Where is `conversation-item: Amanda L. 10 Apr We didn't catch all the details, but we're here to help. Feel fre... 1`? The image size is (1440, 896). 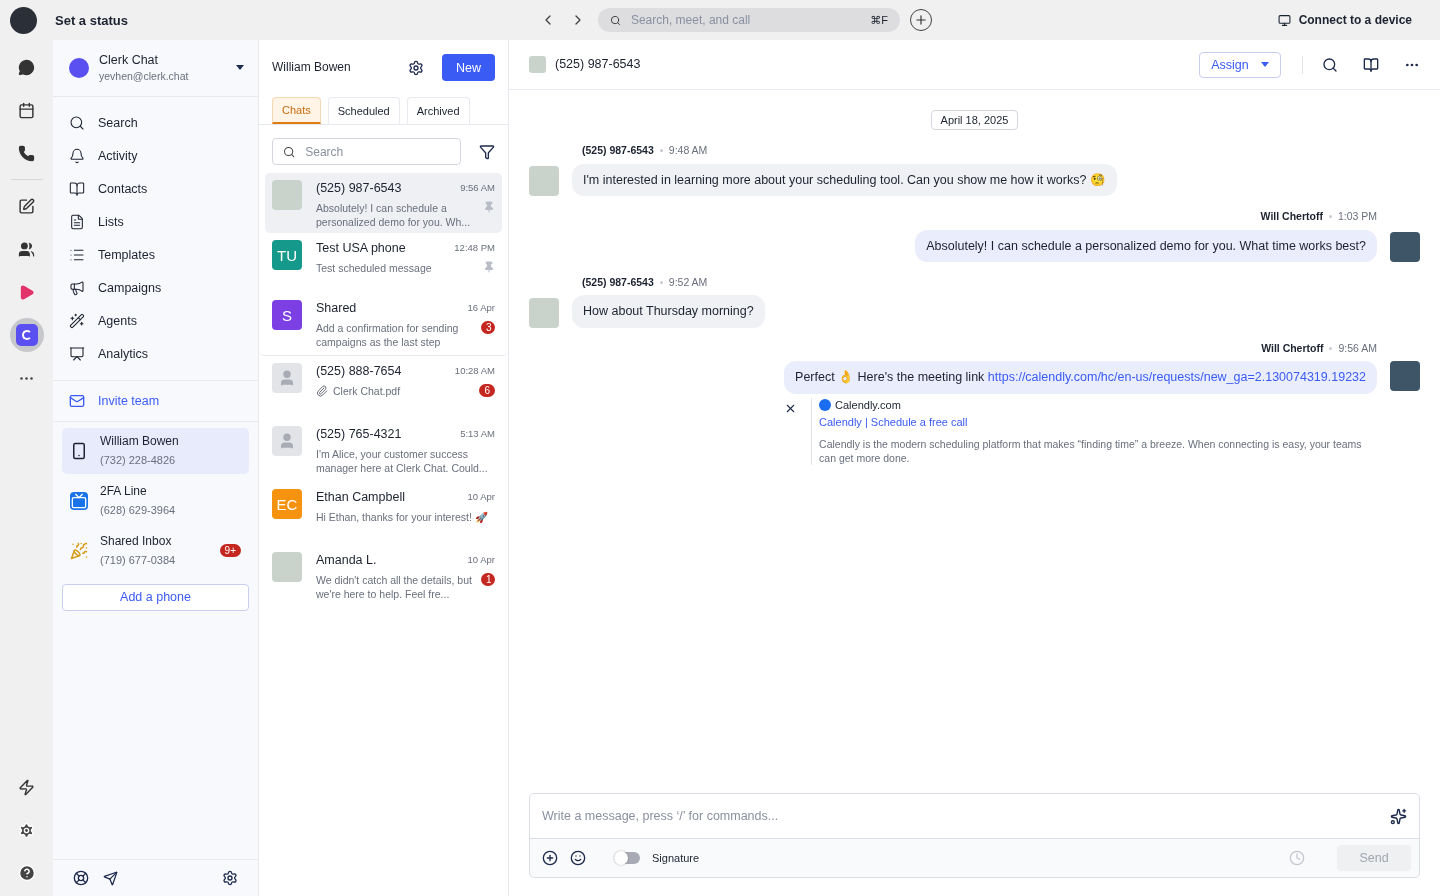 conversation-item: Amanda L. 10 Apr We didn't catch all the details, but we're here to help. Feel fre... 1 is located at coordinates (383, 576).